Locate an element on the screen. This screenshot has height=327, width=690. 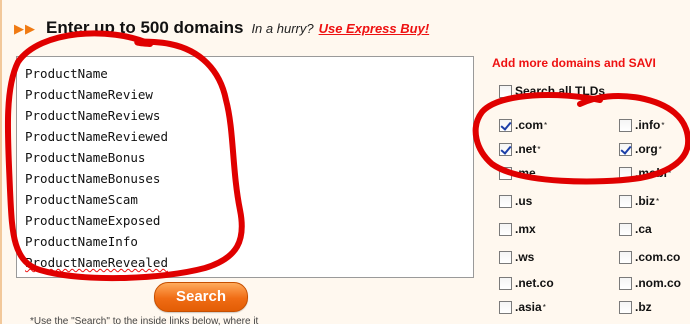
domain-line: ProductName is located at coordinates (66, 73).